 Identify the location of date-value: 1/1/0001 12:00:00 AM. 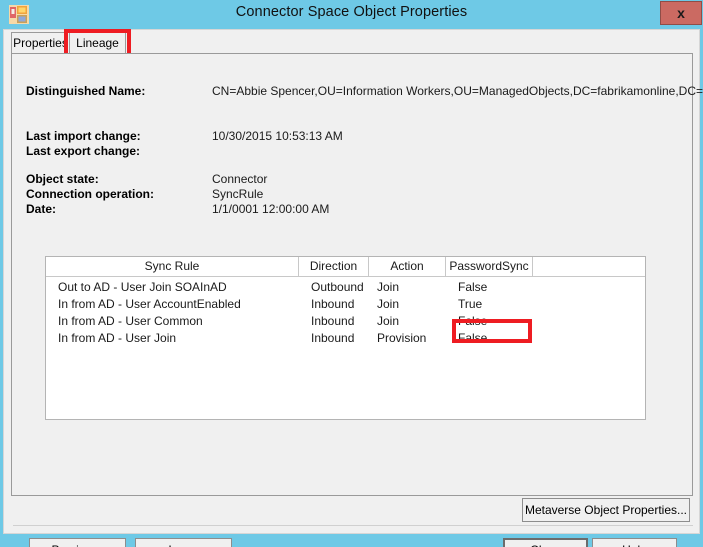
(271, 209).